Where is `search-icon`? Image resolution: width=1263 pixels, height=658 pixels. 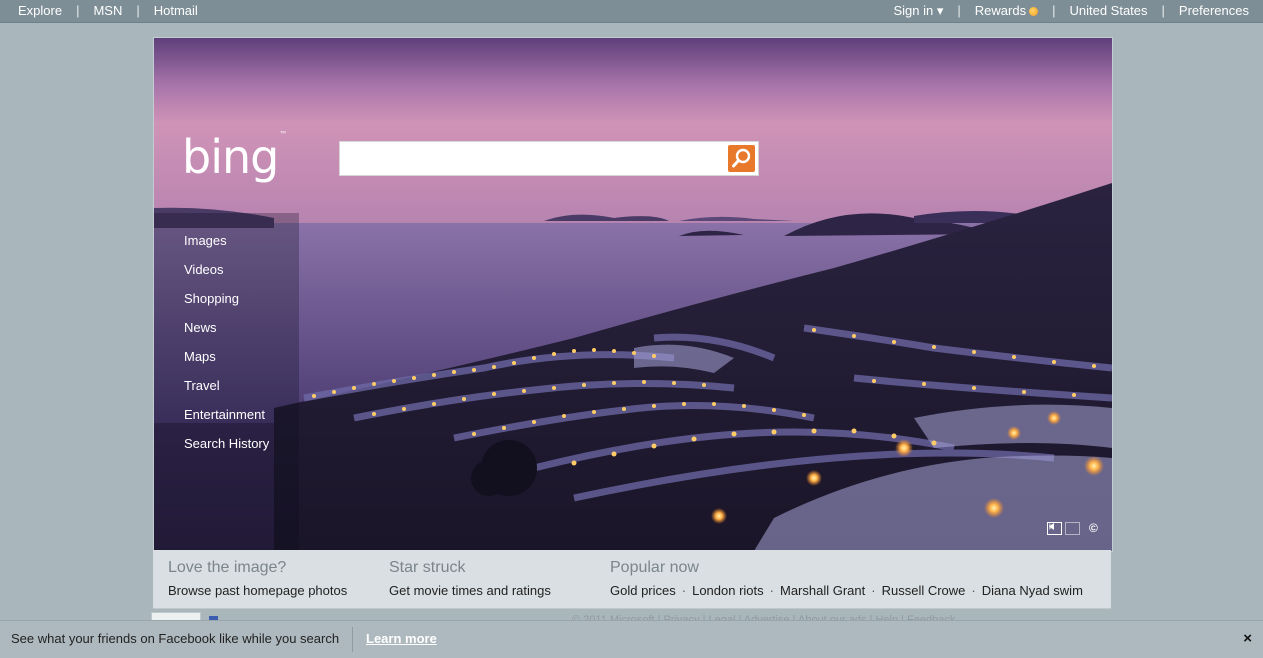
search-icon is located at coordinates (741, 158).